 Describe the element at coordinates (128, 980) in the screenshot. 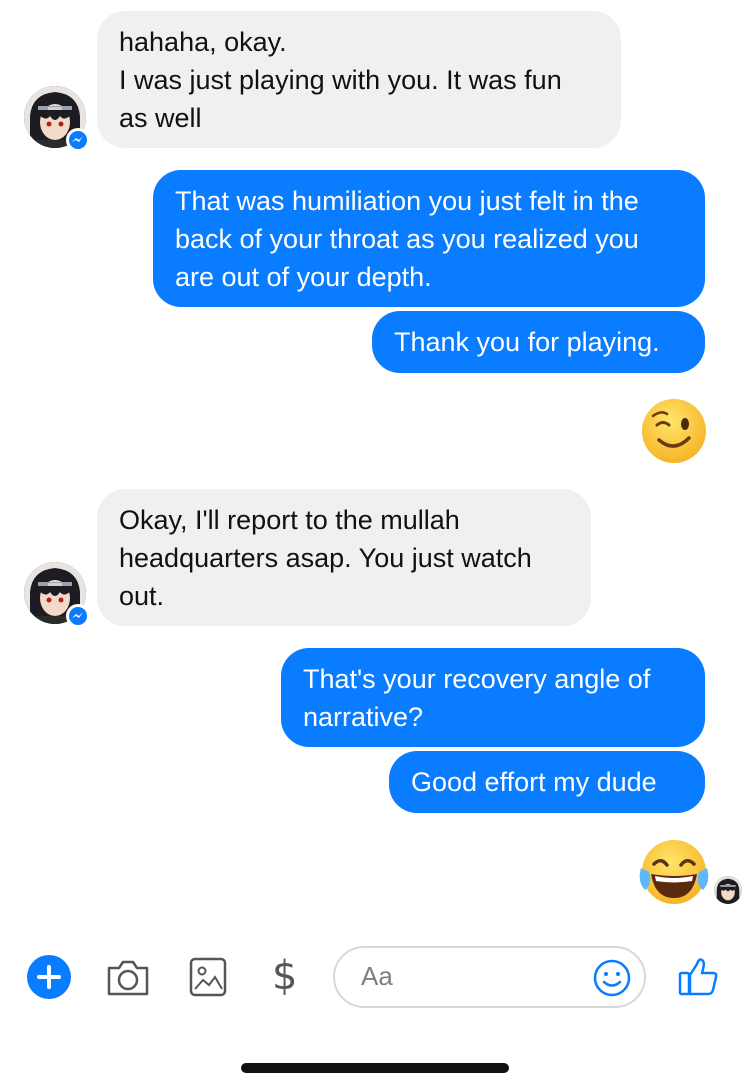

I see `camera-icon` at that location.